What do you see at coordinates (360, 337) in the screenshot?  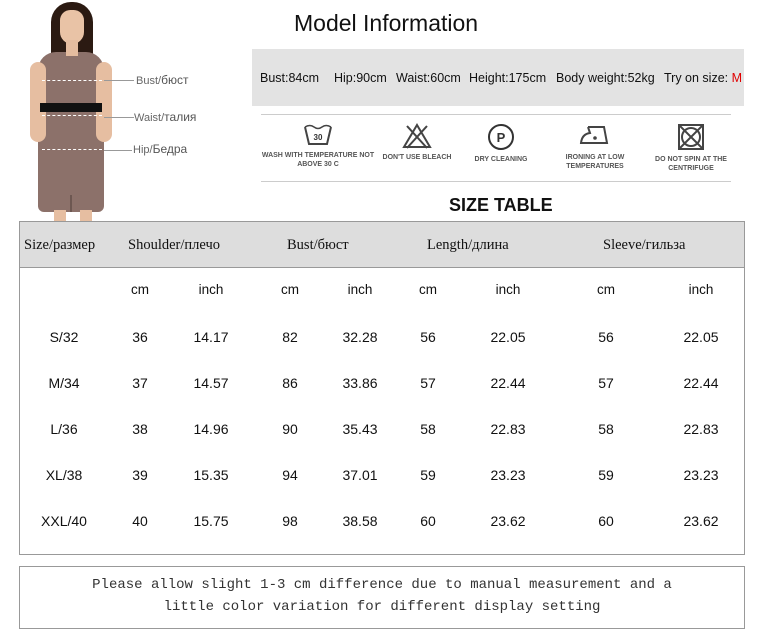 I see `value-cell: 32.28` at bounding box center [360, 337].